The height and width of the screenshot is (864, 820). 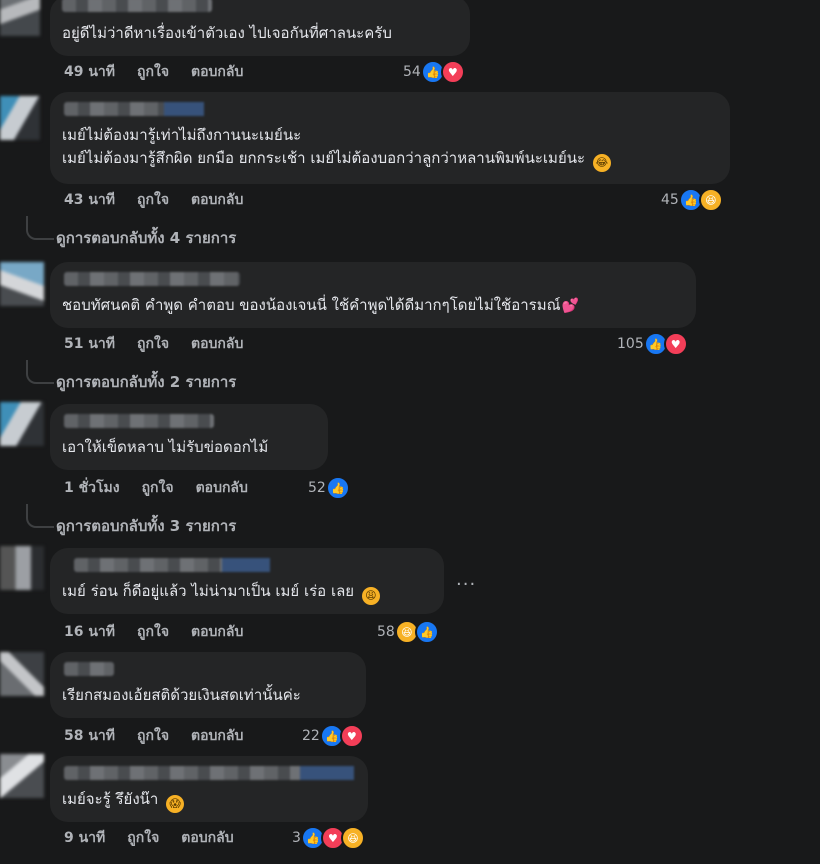 I want to click on reaction-summary: 45 👍 😆, so click(x=692, y=200).